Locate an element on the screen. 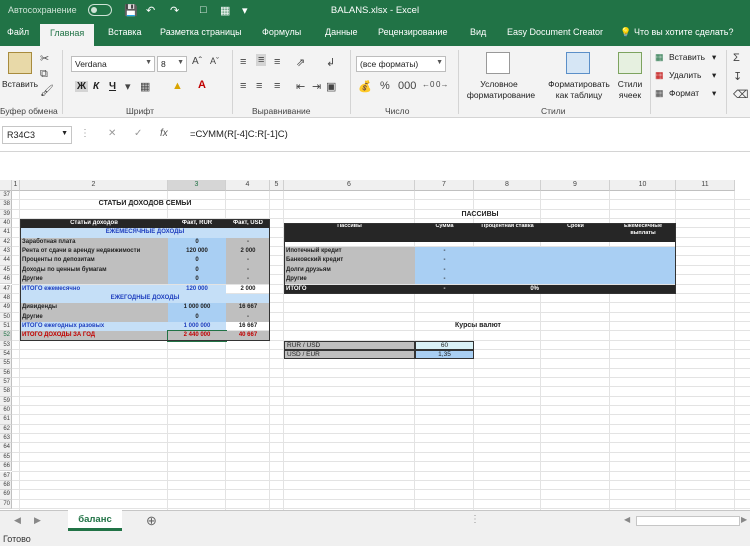 The image size is (750, 546). liabilities-title: ПАССИВЫ is located at coordinates (480, 214).